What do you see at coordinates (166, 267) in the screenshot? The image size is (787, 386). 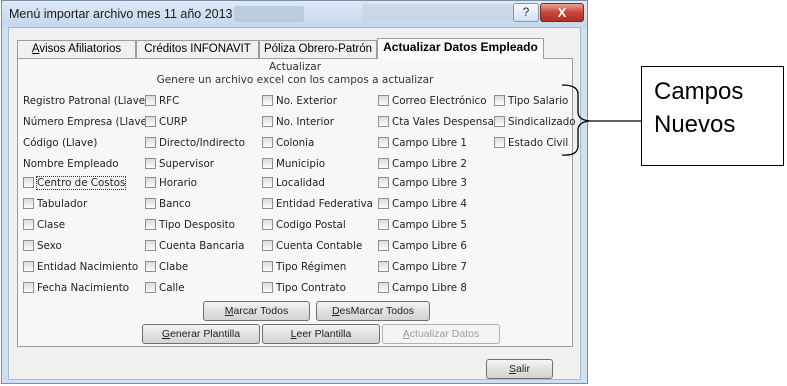 I see `checkbox-clabe: Clabe` at bounding box center [166, 267].